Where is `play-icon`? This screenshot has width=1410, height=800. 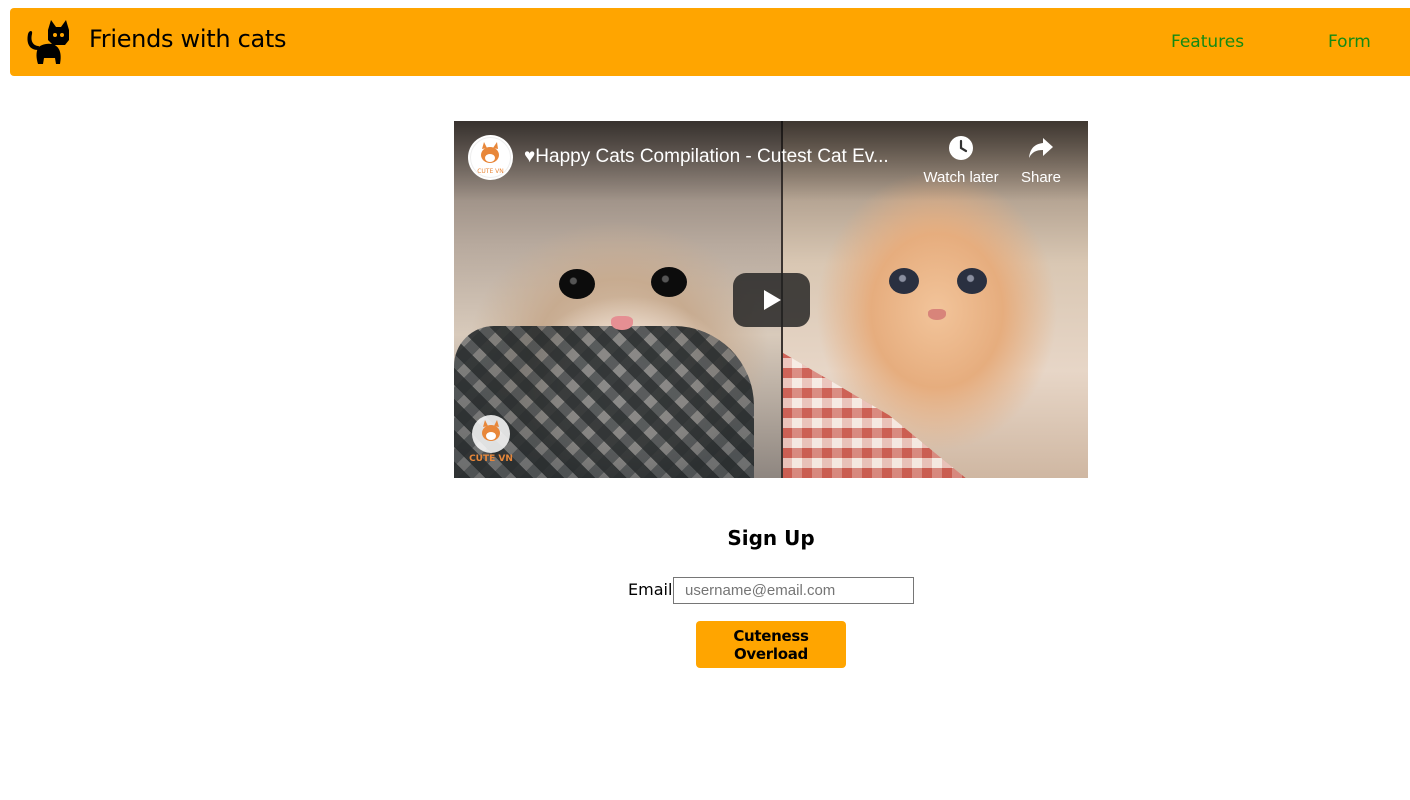
play-icon is located at coordinates (772, 300).